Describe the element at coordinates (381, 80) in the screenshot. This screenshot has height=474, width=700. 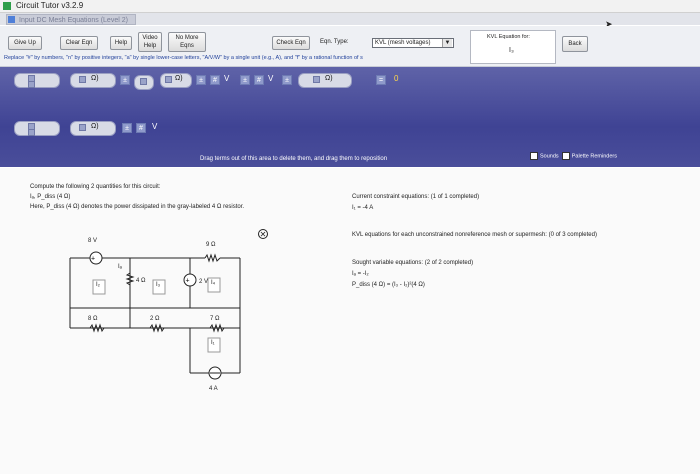
I see `equals-button: =` at that location.